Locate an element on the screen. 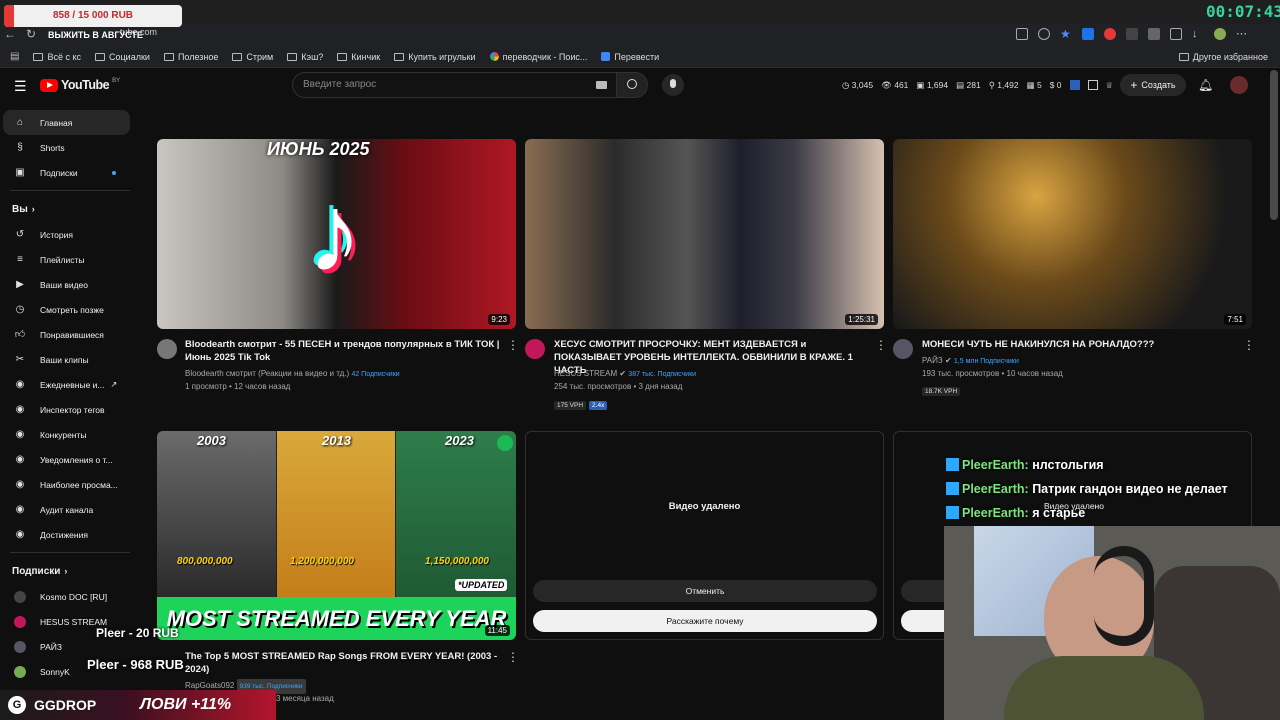  menu-icon: ⋯ is located at coordinates (1242, 34).